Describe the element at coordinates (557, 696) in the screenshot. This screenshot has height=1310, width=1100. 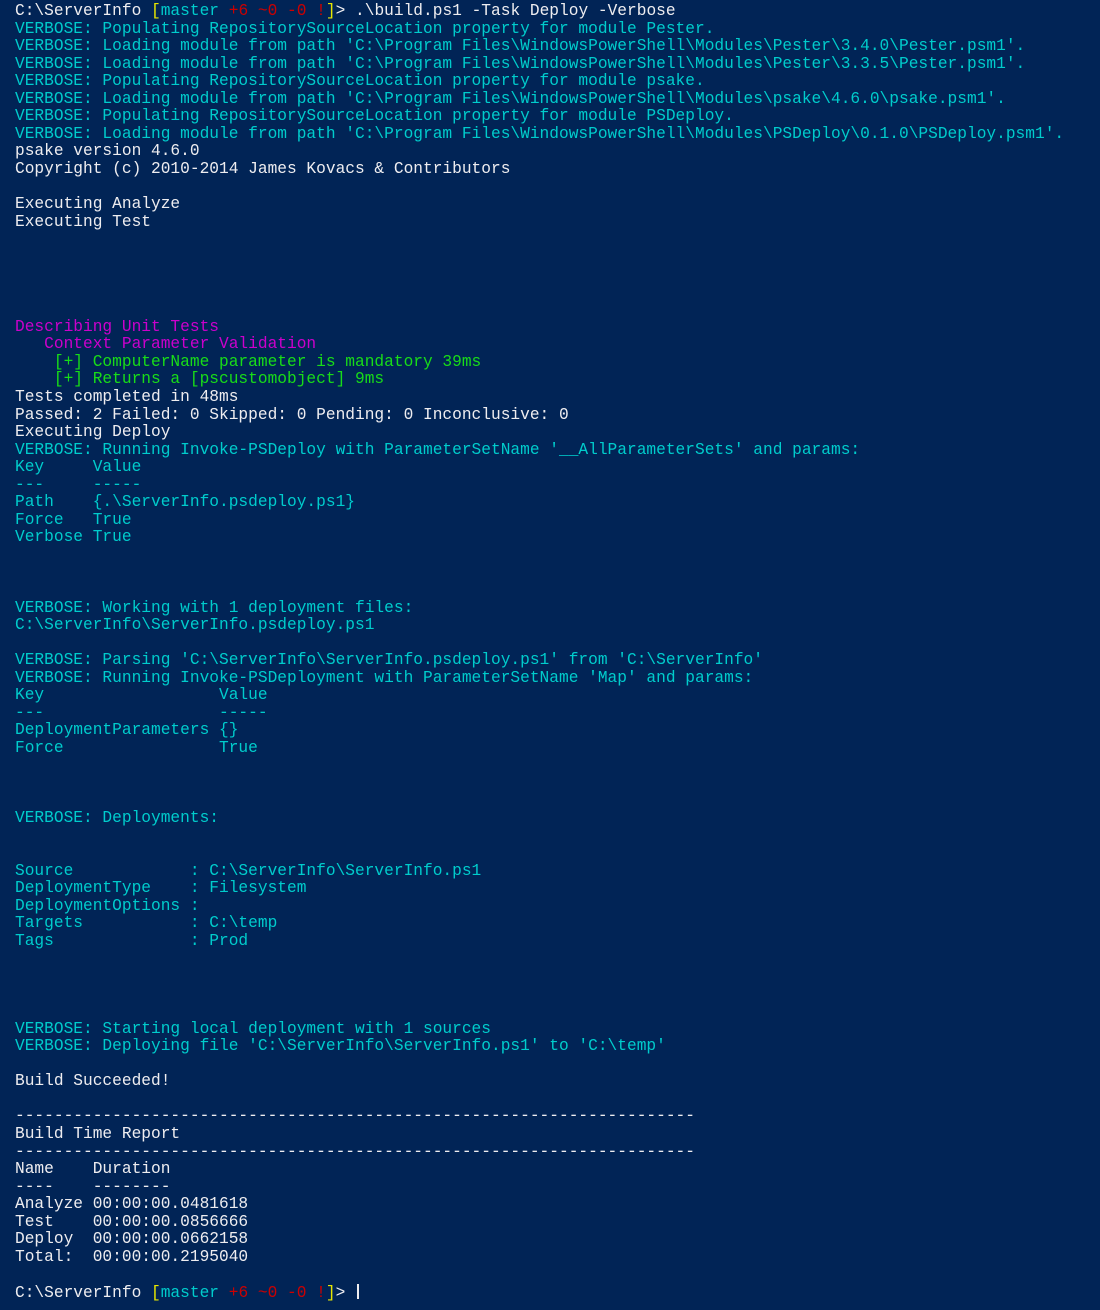
I see `console-line: Key Value` at that location.